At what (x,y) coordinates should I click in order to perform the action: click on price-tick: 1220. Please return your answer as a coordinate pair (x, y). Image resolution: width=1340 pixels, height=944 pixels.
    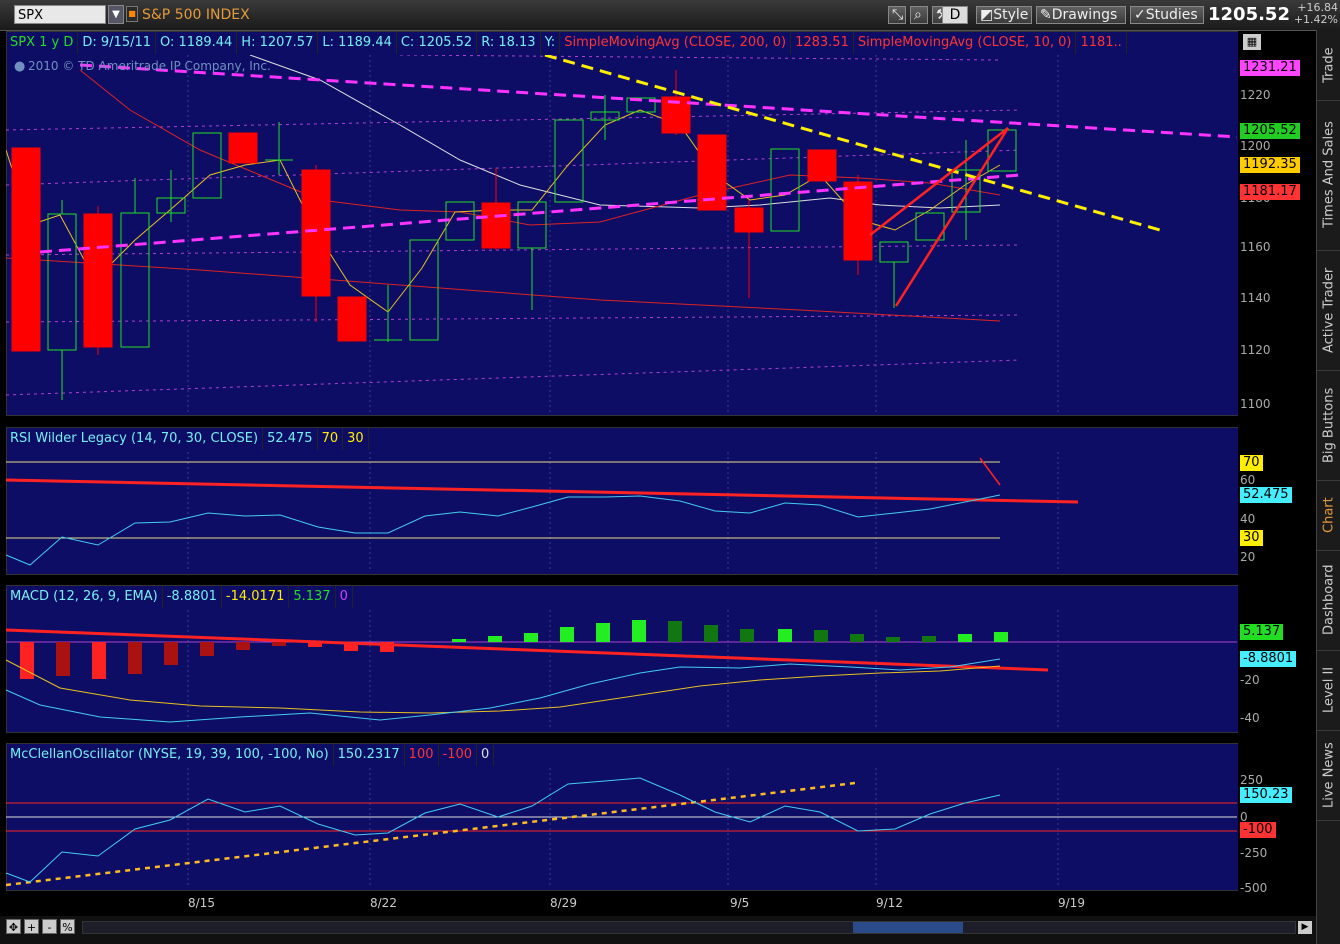
    Looking at the image, I should click on (1255, 95).